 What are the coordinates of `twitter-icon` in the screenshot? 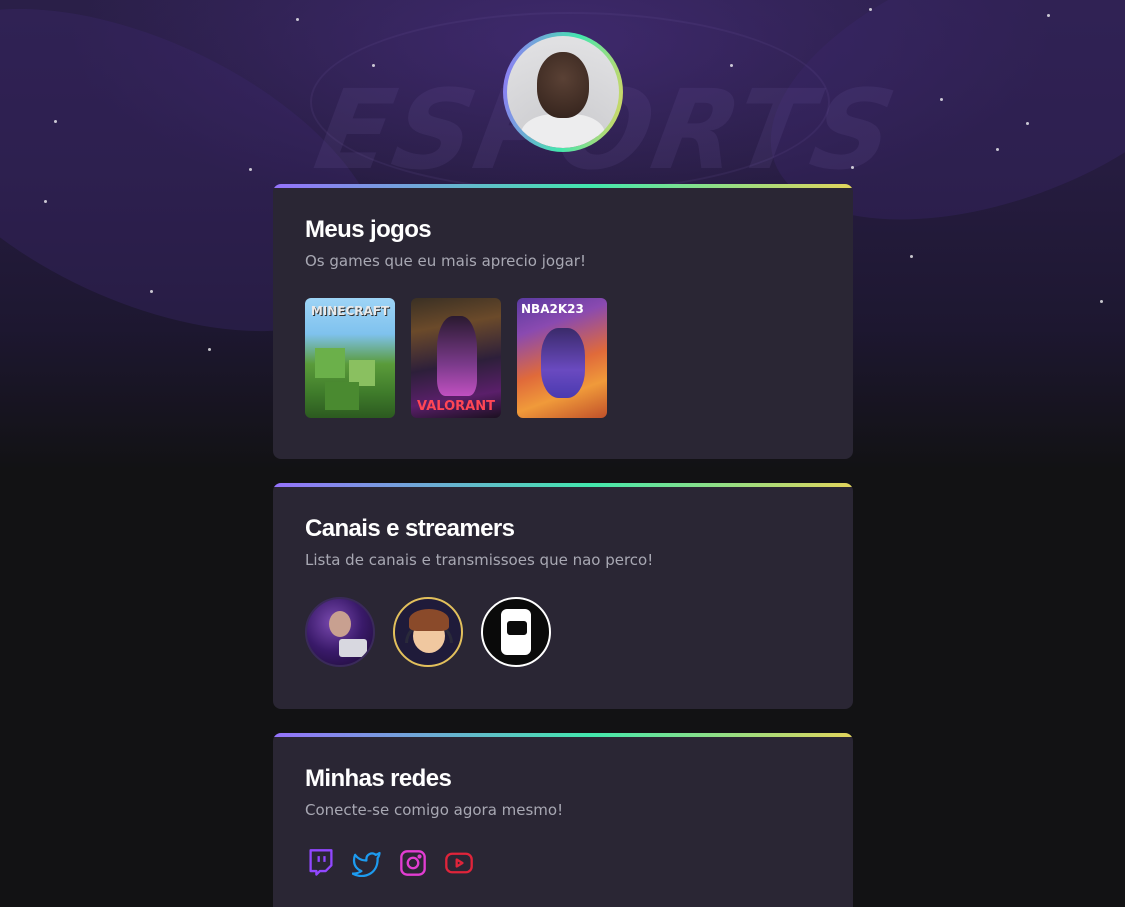 It's located at (367, 863).